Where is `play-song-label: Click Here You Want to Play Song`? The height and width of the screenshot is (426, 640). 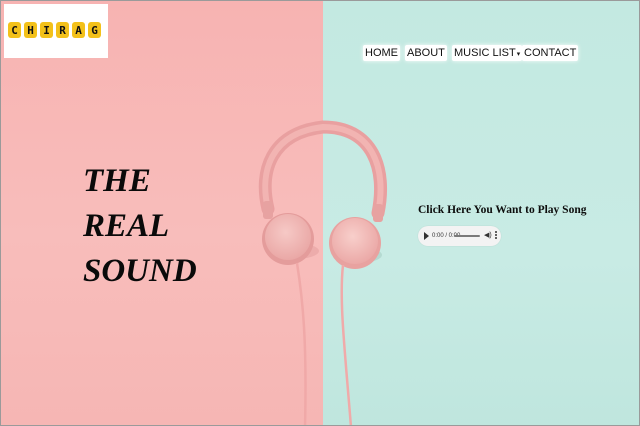 play-song-label: Click Here You Want to Play Song is located at coordinates (502, 210).